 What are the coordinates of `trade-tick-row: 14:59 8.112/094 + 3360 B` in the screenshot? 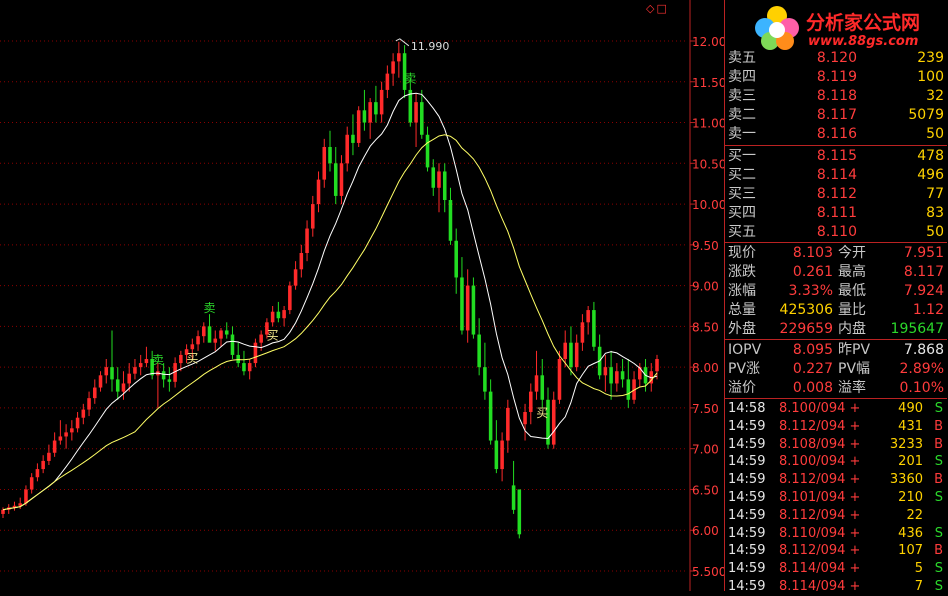 It's located at (836, 480).